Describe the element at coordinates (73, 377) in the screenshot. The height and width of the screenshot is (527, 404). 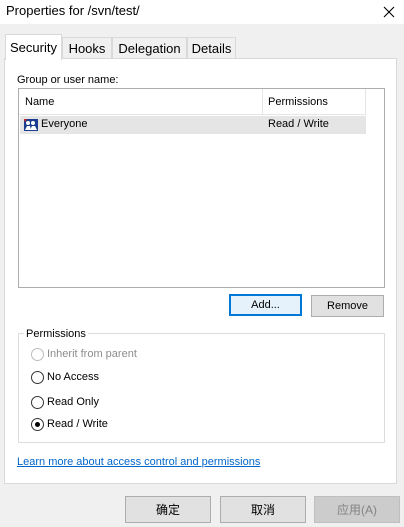
I see `radio-no-access-label: No Access` at that location.